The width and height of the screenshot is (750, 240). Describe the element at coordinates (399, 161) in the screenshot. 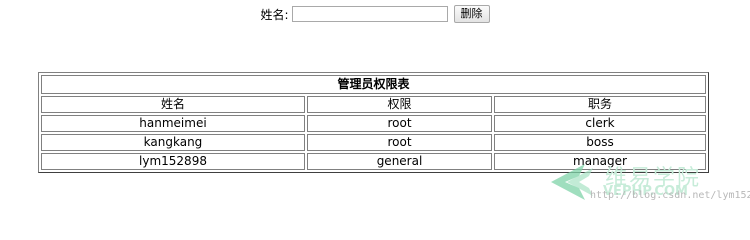

I see `cell-permission: general` at that location.